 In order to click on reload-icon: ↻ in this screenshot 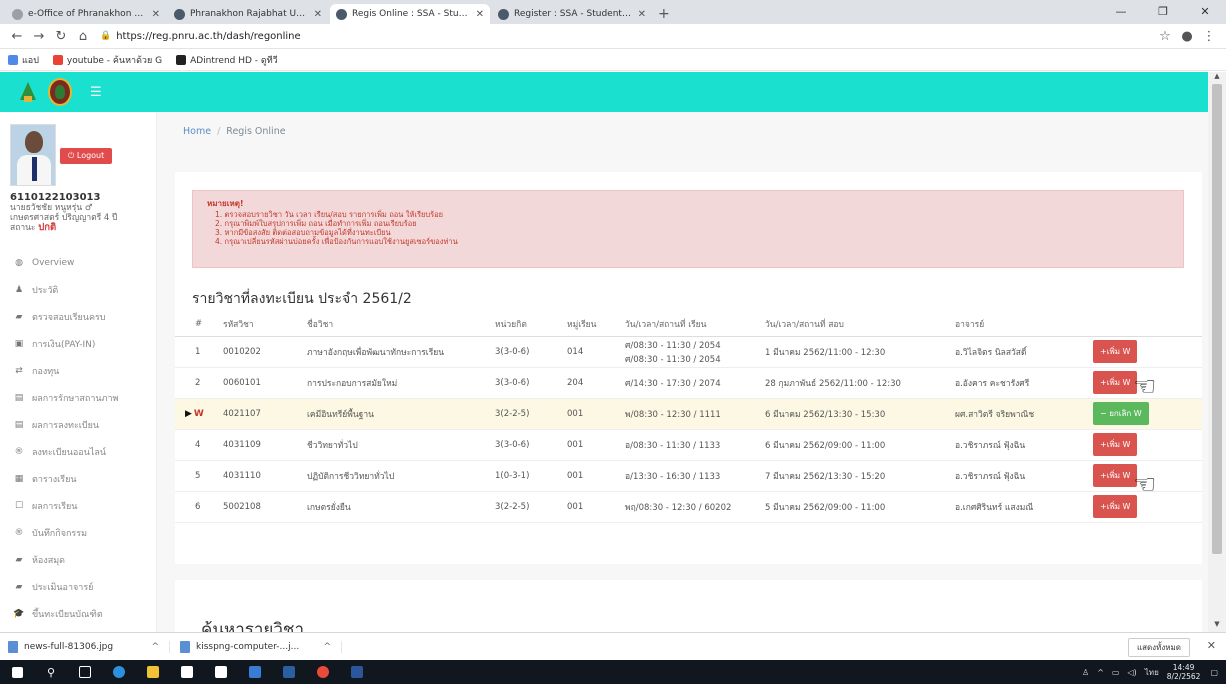, I will do `click(61, 36)`.